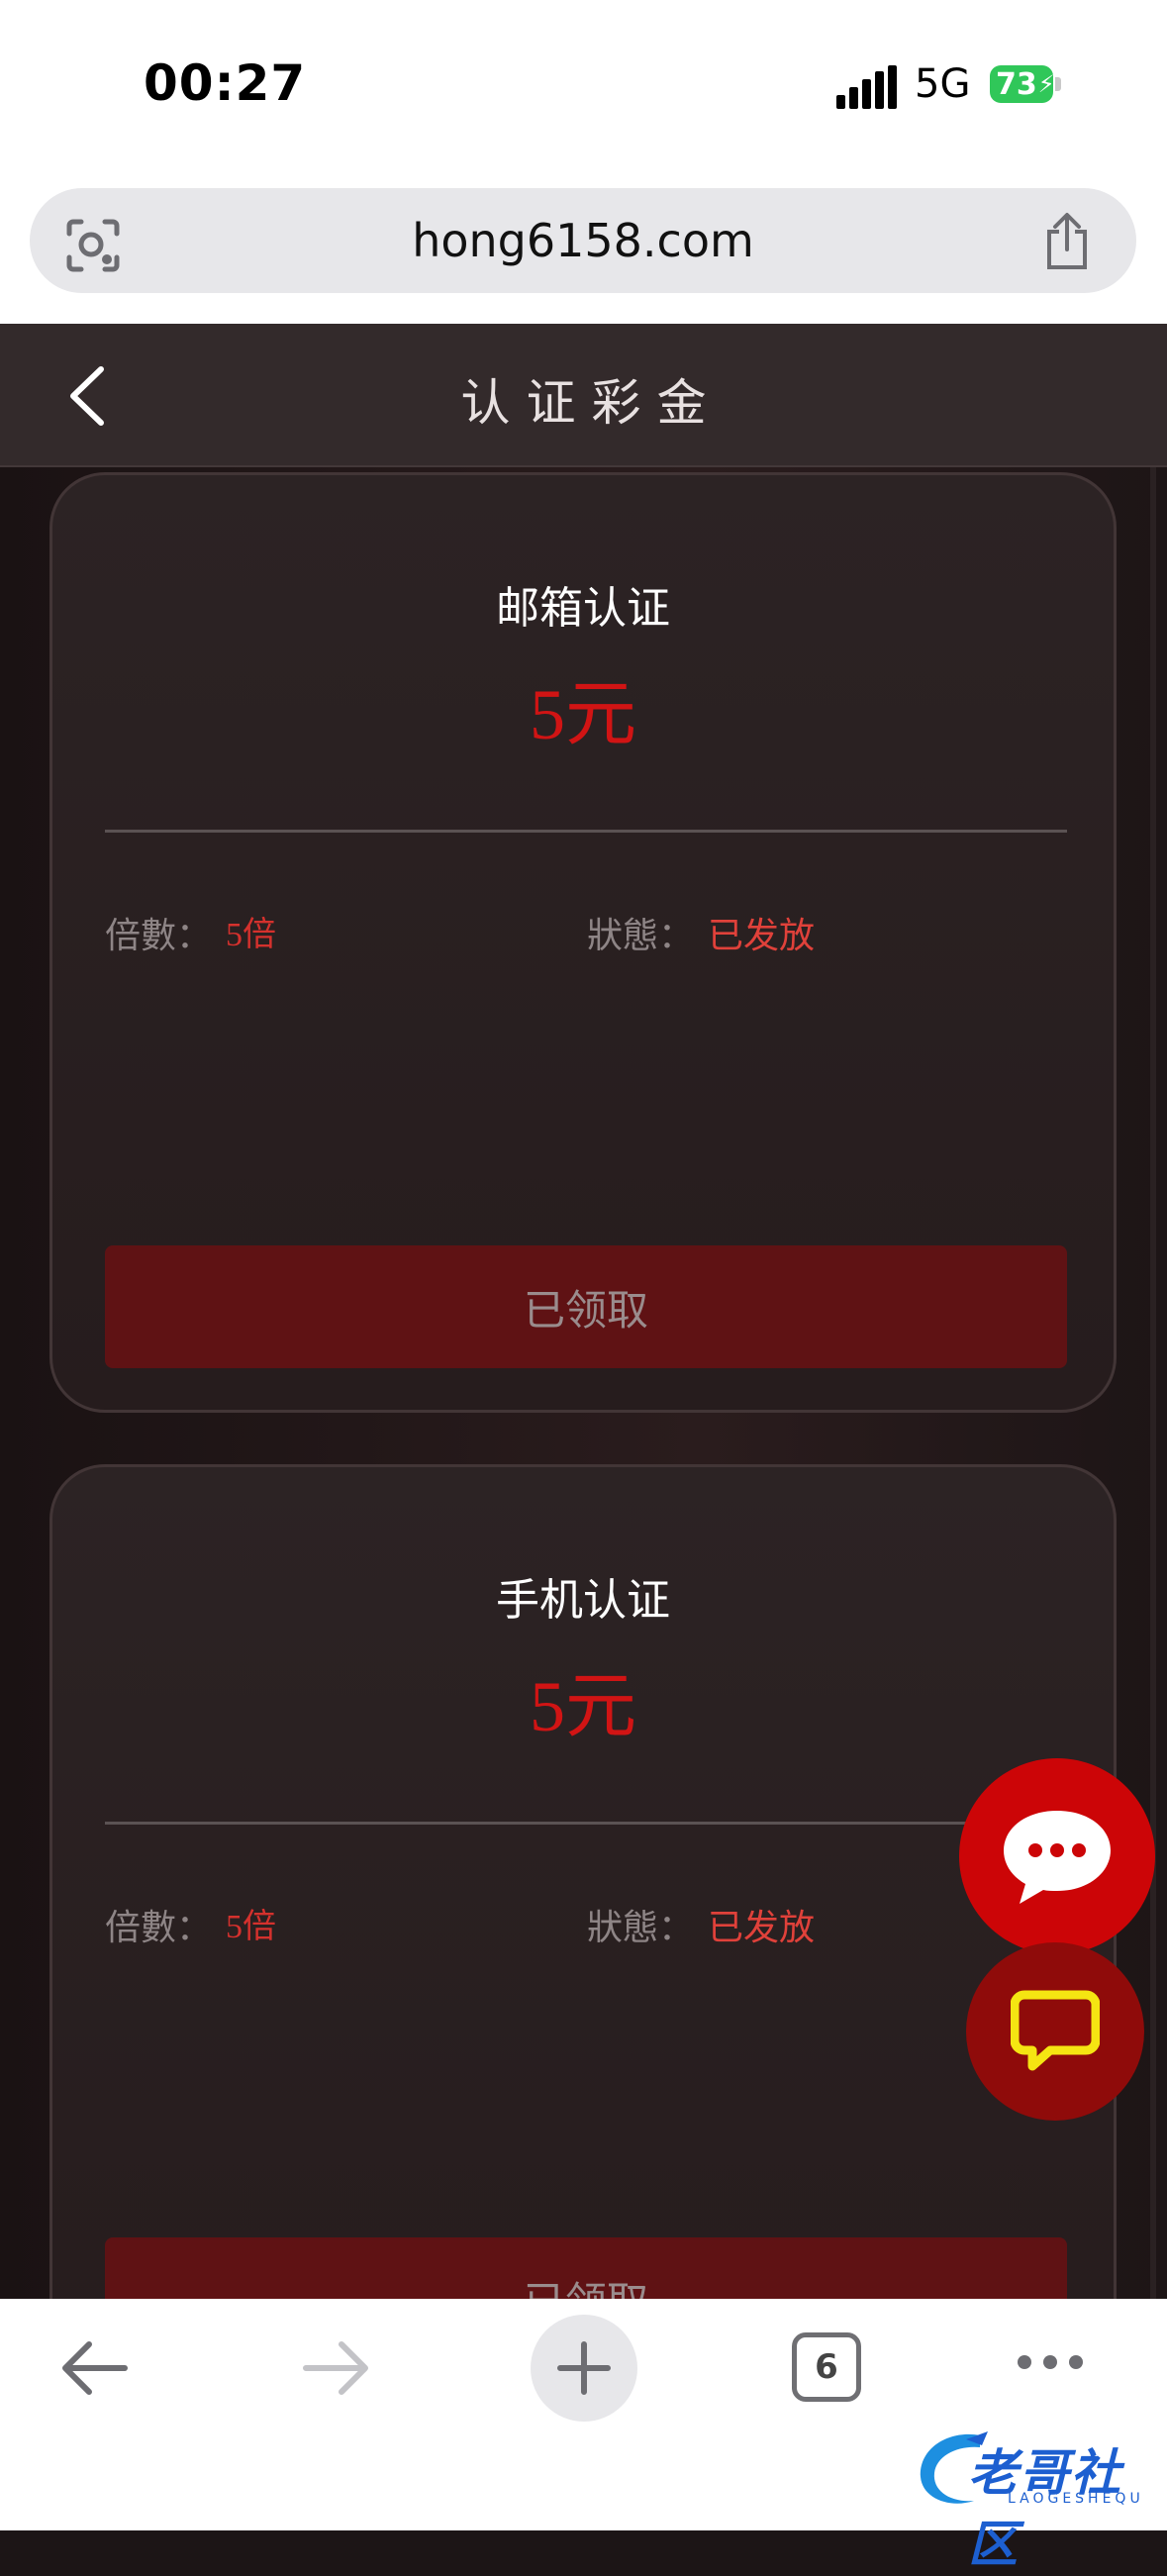 The width and height of the screenshot is (1167, 2576). I want to click on status-bar: 00:27 5G 73 ⚡, so click(584, 89).